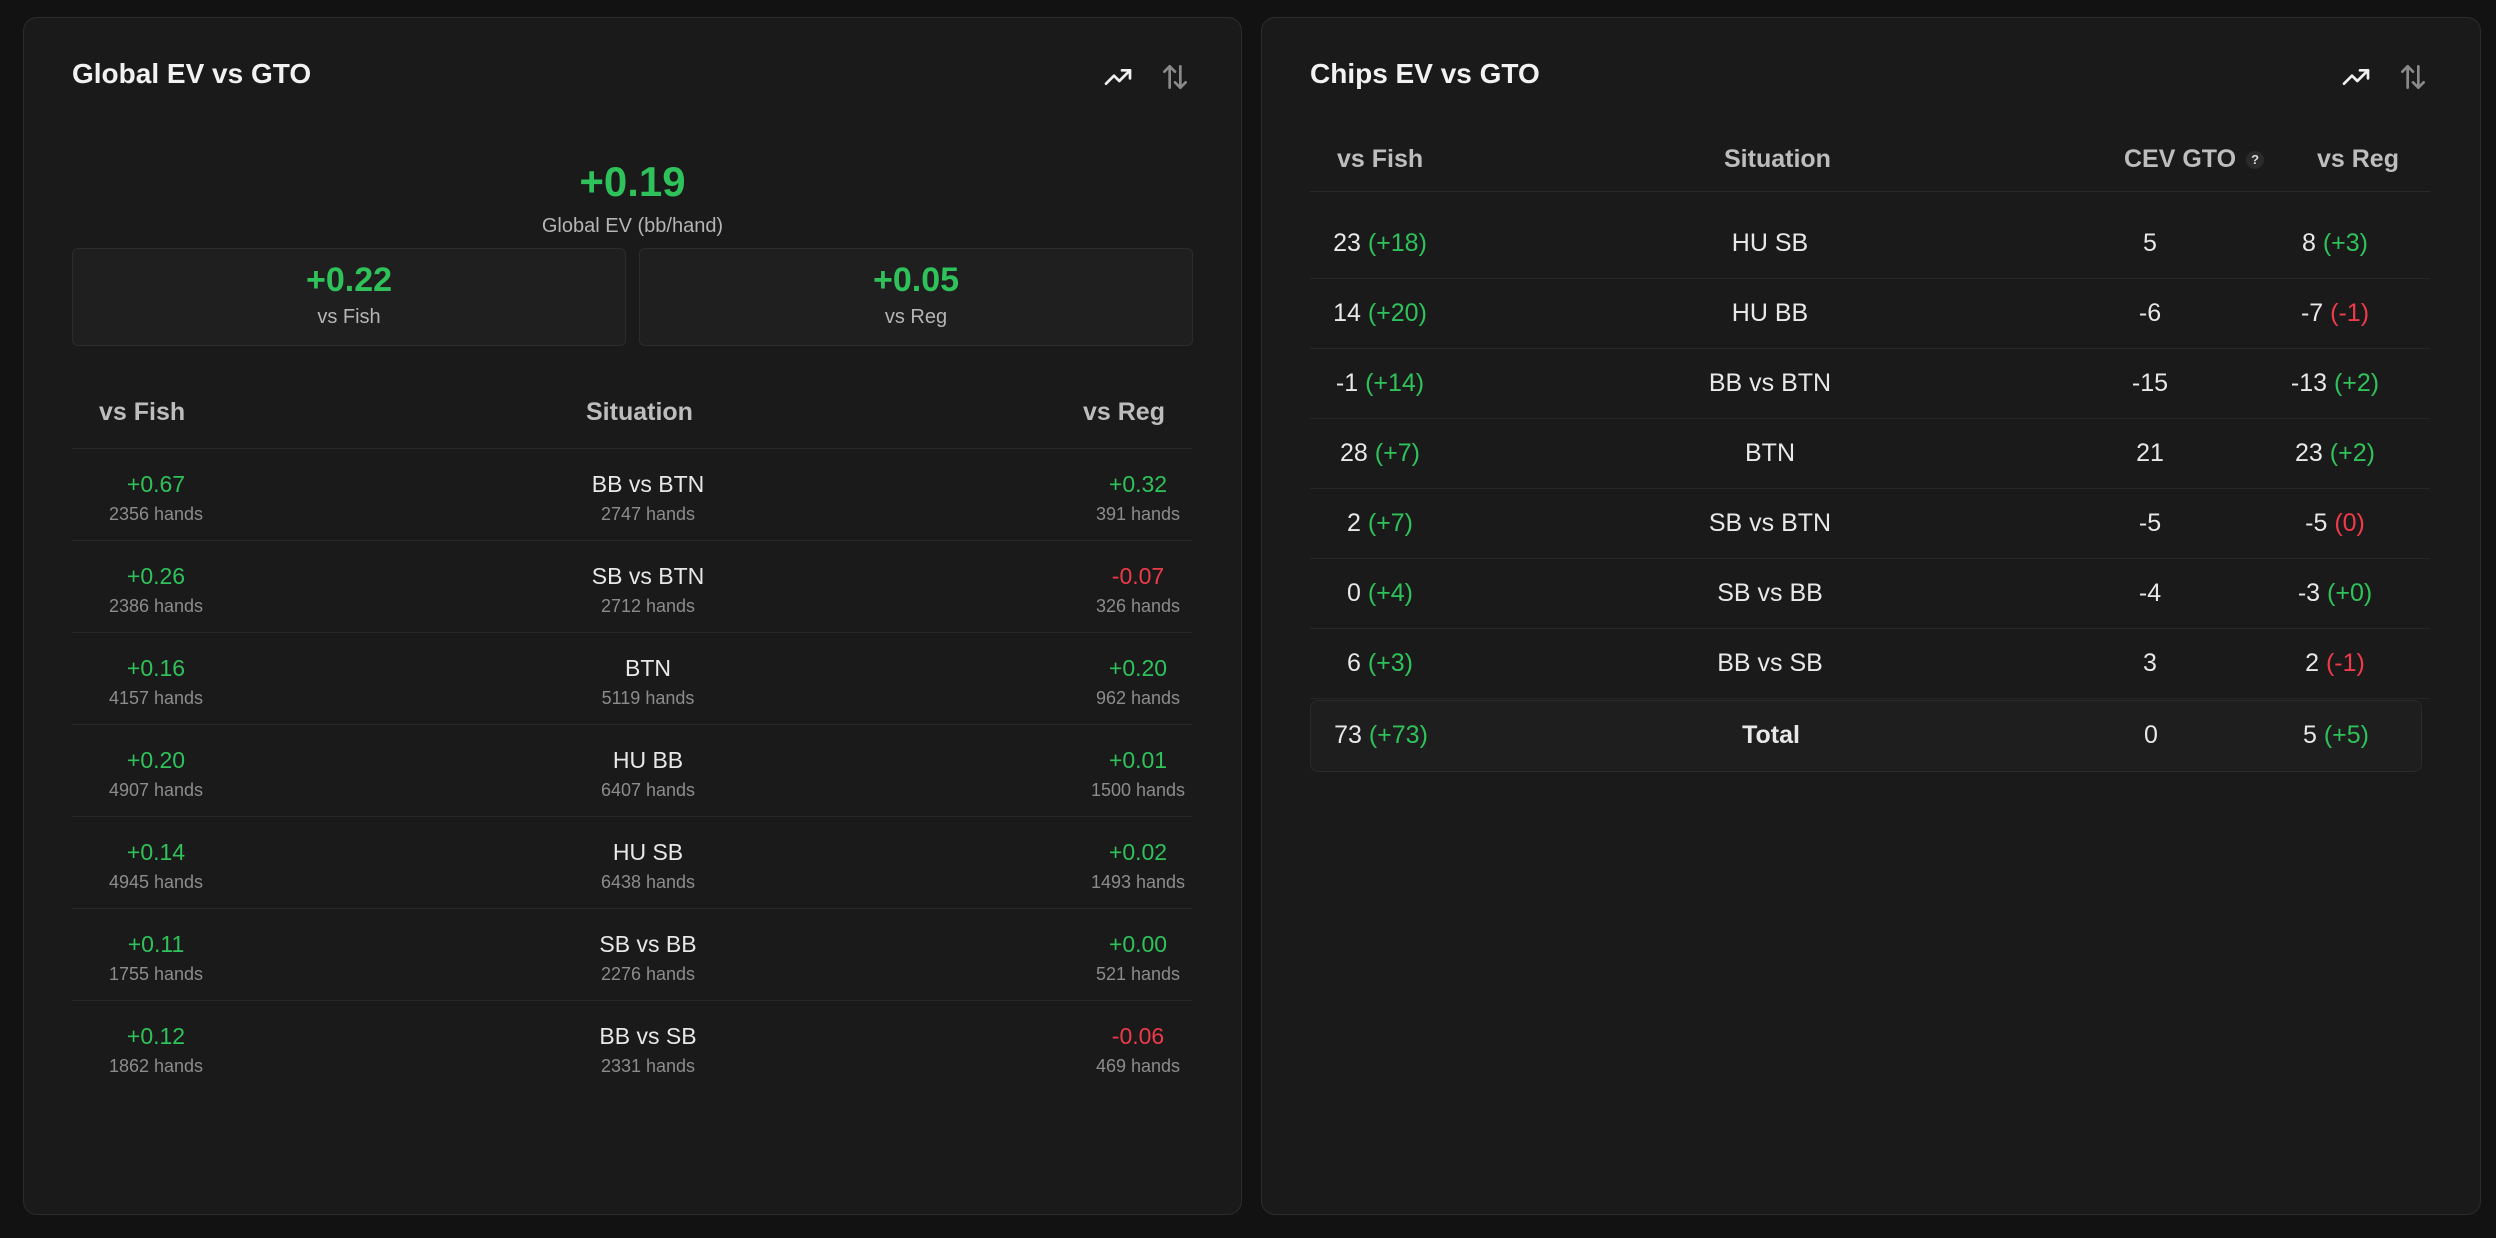 This screenshot has width=2496, height=1238. I want to click on vs-reg-cell: +0.20 962 hands, so click(1138, 671).